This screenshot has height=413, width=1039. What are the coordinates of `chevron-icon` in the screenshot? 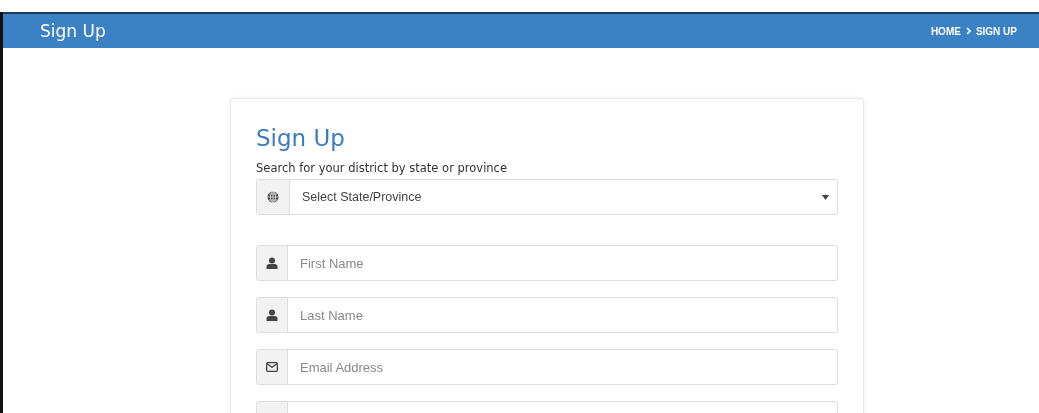 It's located at (968, 31).